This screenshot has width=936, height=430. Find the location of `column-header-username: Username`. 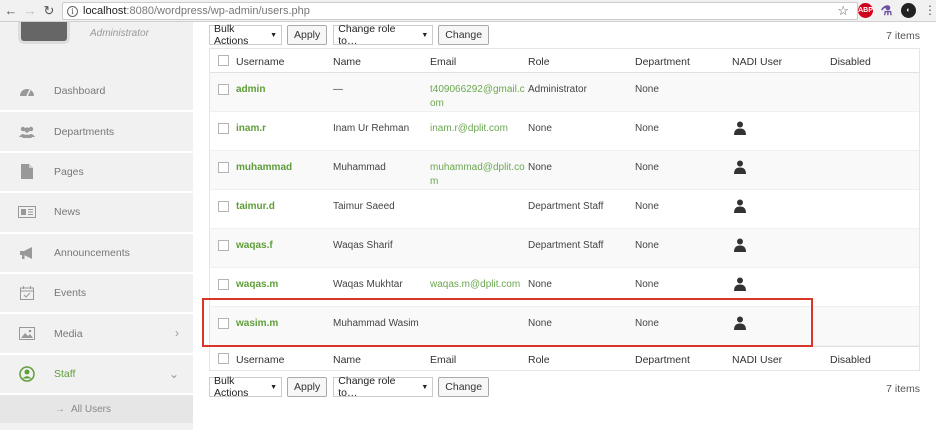

column-header-username: Username is located at coordinates (260, 62).